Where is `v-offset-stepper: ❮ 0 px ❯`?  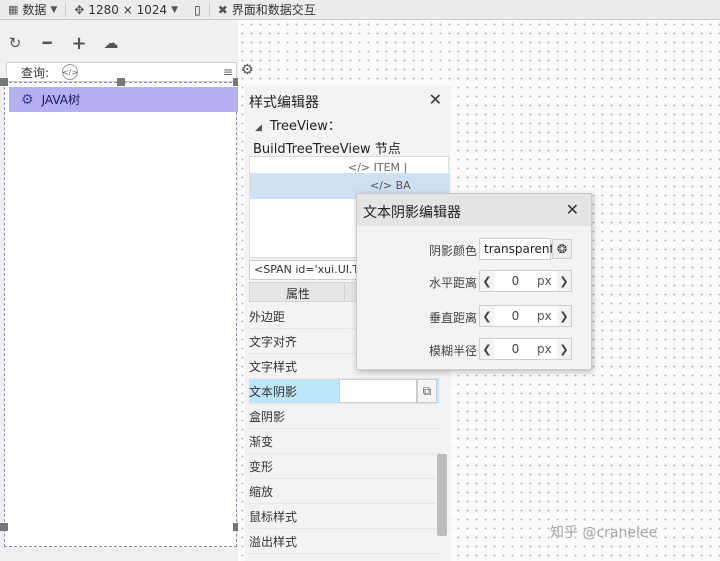
v-offset-stepper: ❮ 0 px ❯ is located at coordinates (525, 316).